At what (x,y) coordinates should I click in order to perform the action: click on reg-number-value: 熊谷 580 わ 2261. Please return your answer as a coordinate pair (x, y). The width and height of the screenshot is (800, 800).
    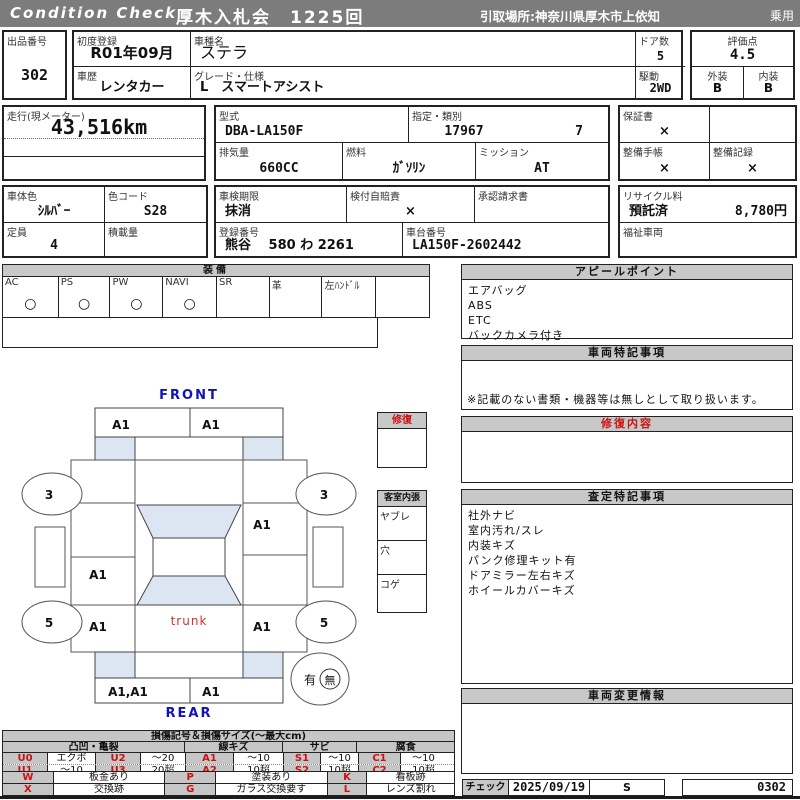
    Looking at the image, I should click on (289, 245).